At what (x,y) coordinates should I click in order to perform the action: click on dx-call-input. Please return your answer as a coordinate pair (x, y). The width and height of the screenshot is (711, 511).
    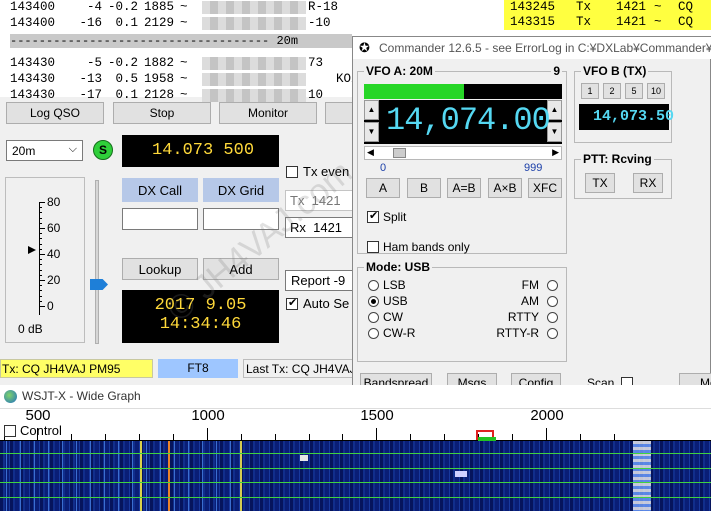
    Looking at the image, I should click on (160, 219).